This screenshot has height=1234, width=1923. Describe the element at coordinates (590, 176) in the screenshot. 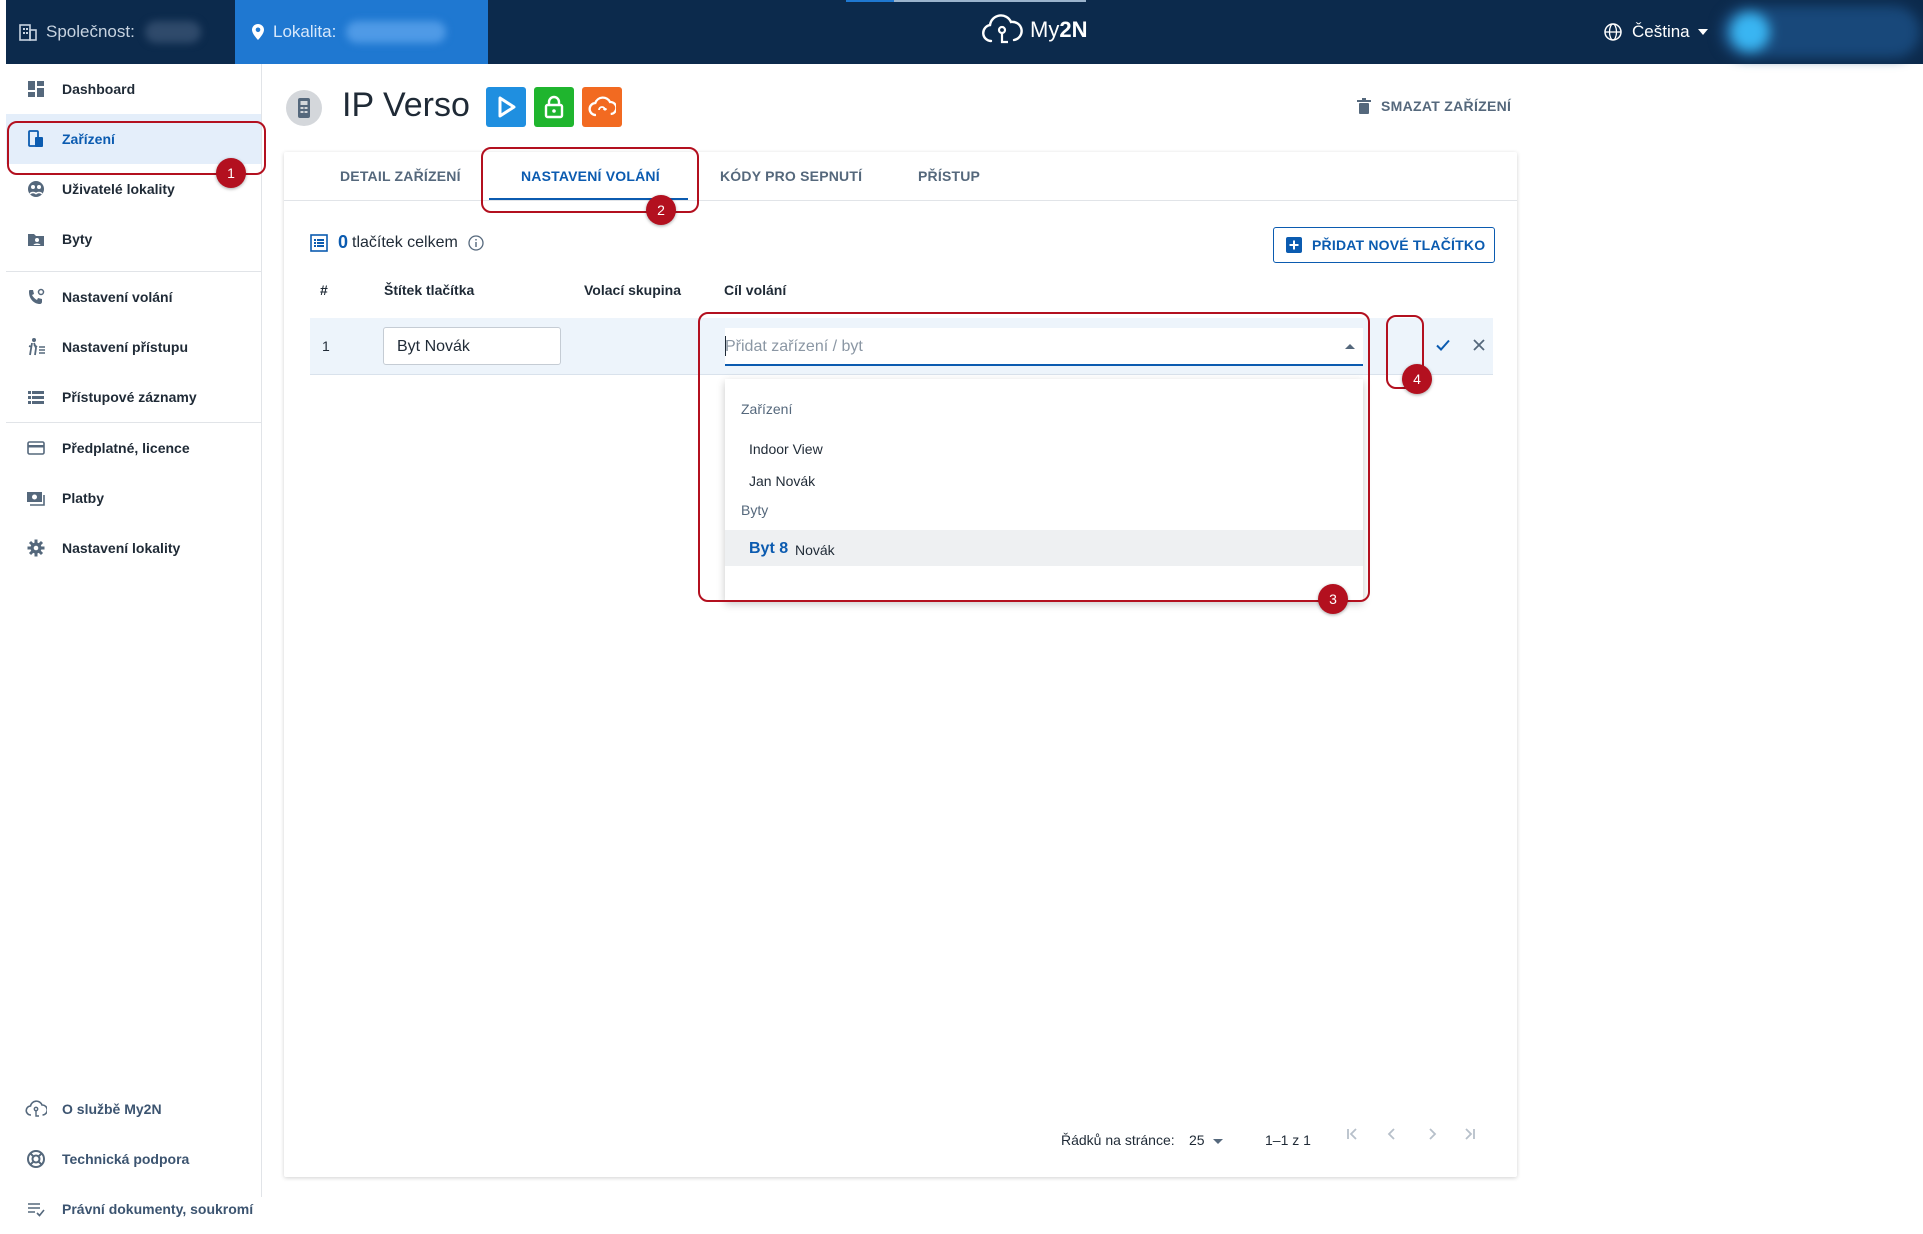

I see `tab-call-settings: NASTAVENÍ VOLÁNÍ` at that location.